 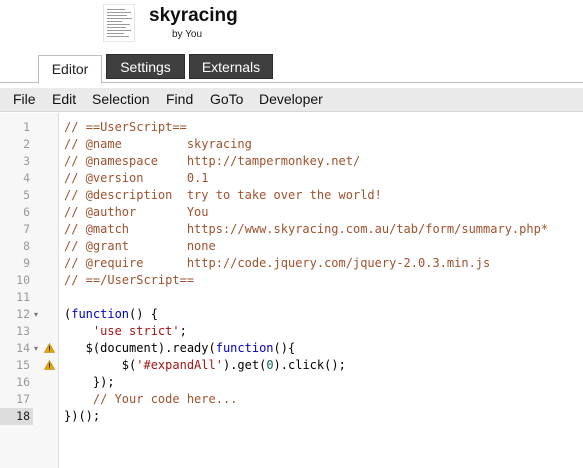 I want to click on line-number: 8, so click(x=26, y=246).